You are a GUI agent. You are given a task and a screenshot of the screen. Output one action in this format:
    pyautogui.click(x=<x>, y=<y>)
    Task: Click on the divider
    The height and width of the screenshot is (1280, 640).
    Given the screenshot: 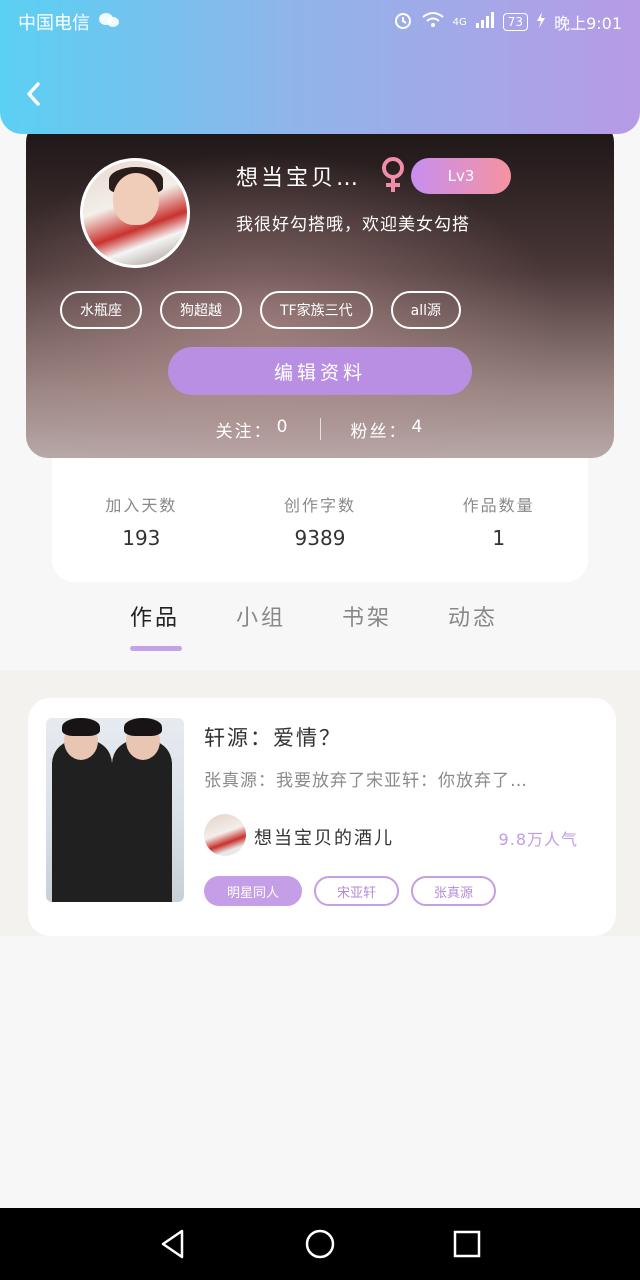 What is the action you would take?
    pyautogui.click(x=320, y=429)
    